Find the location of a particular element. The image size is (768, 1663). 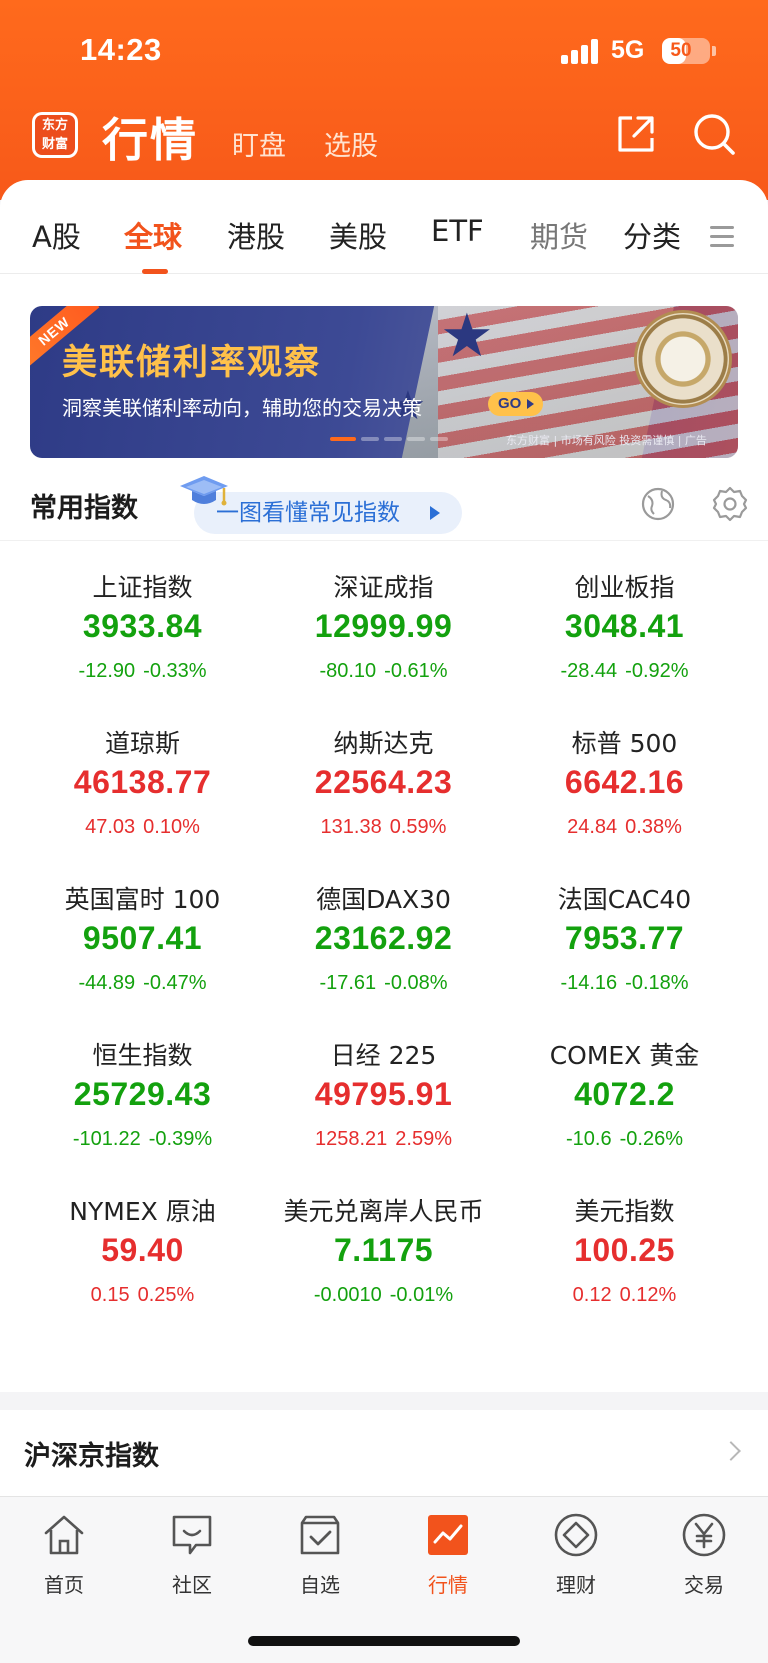

index-name: 上证指数 is located at coordinates (142, 587).